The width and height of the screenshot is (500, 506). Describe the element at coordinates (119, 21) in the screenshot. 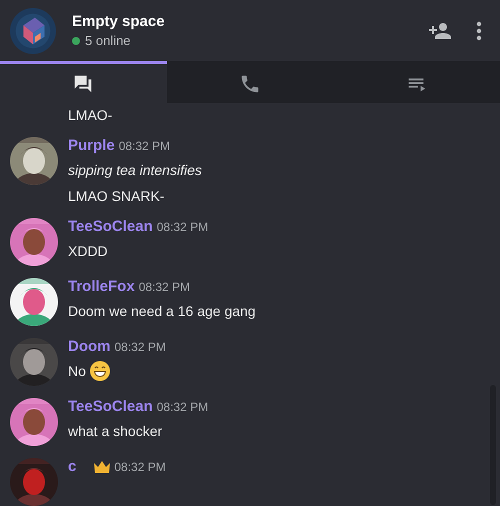

I see `channel-title: Empty space` at that location.